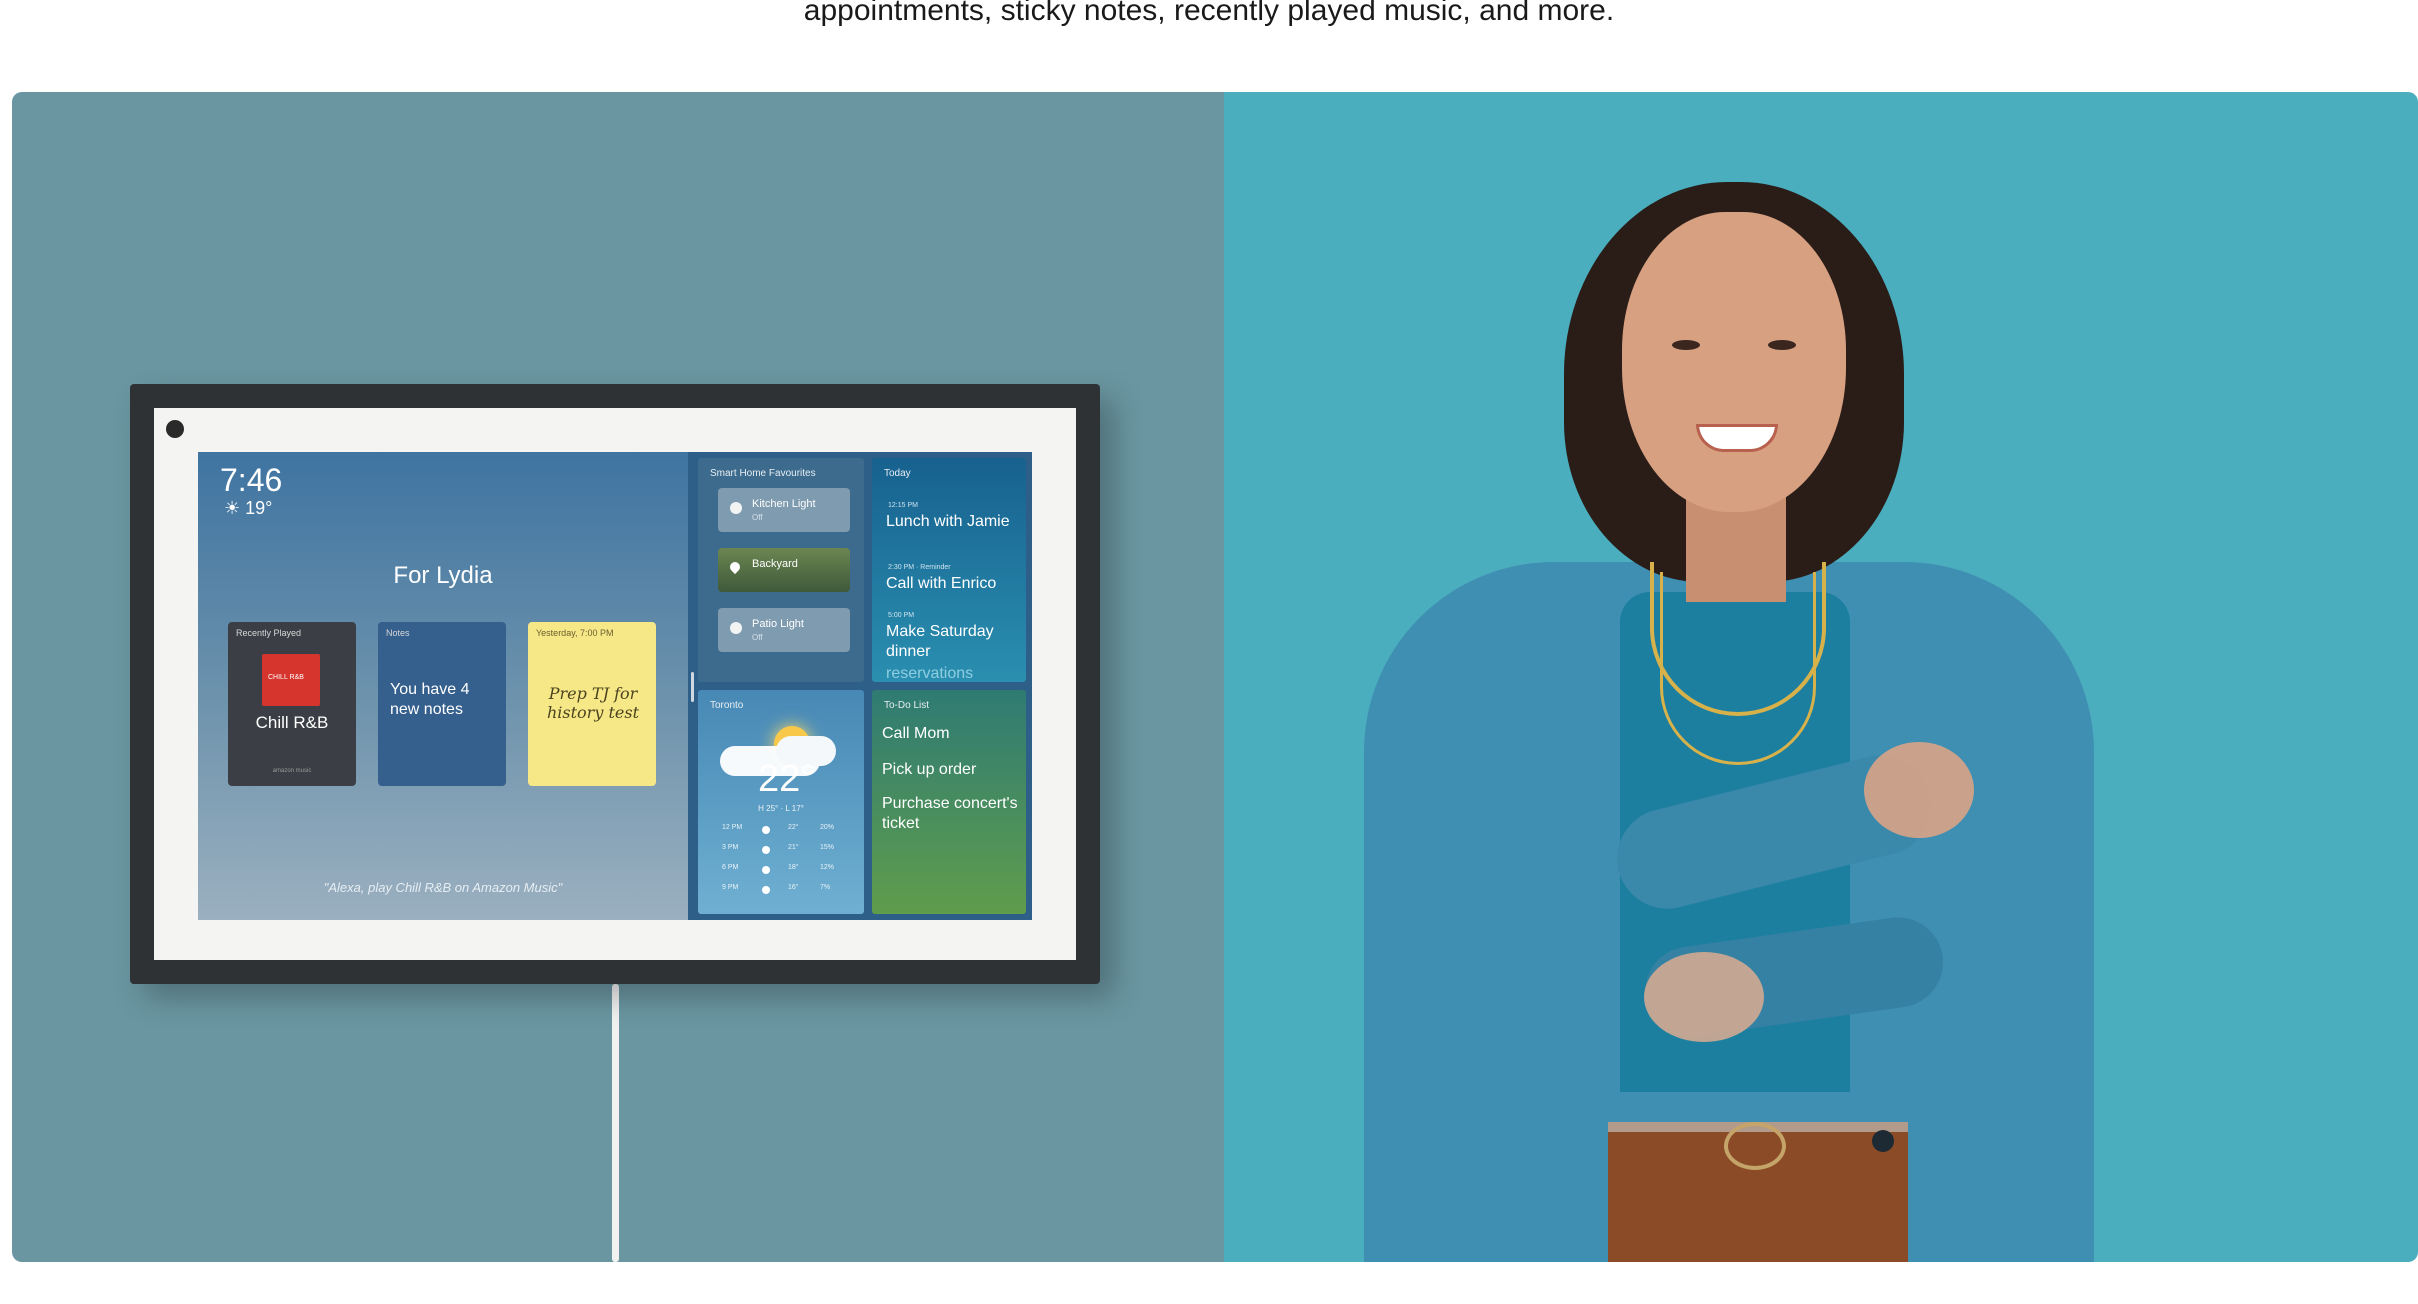 The width and height of the screenshot is (2418, 1304). What do you see at coordinates (782, 831) in the screenshot?
I see `forecast-row: 12 PM 22° 20%` at bounding box center [782, 831].